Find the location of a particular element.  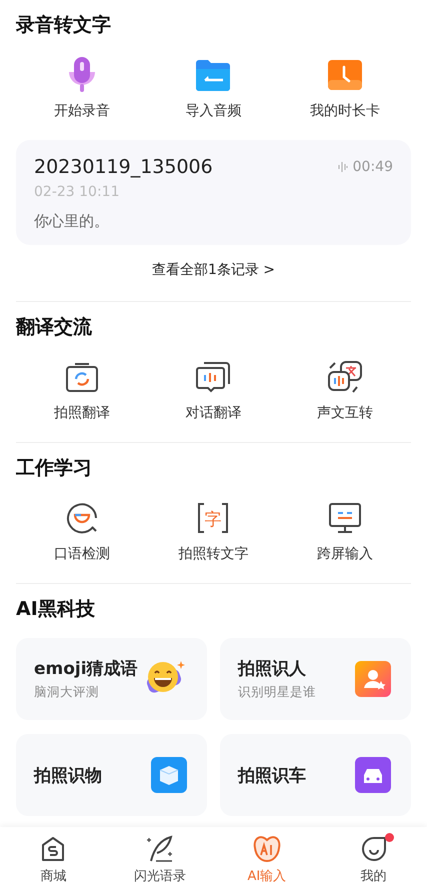

feature-button: 开始录音 is located at coordinates (82, 88).